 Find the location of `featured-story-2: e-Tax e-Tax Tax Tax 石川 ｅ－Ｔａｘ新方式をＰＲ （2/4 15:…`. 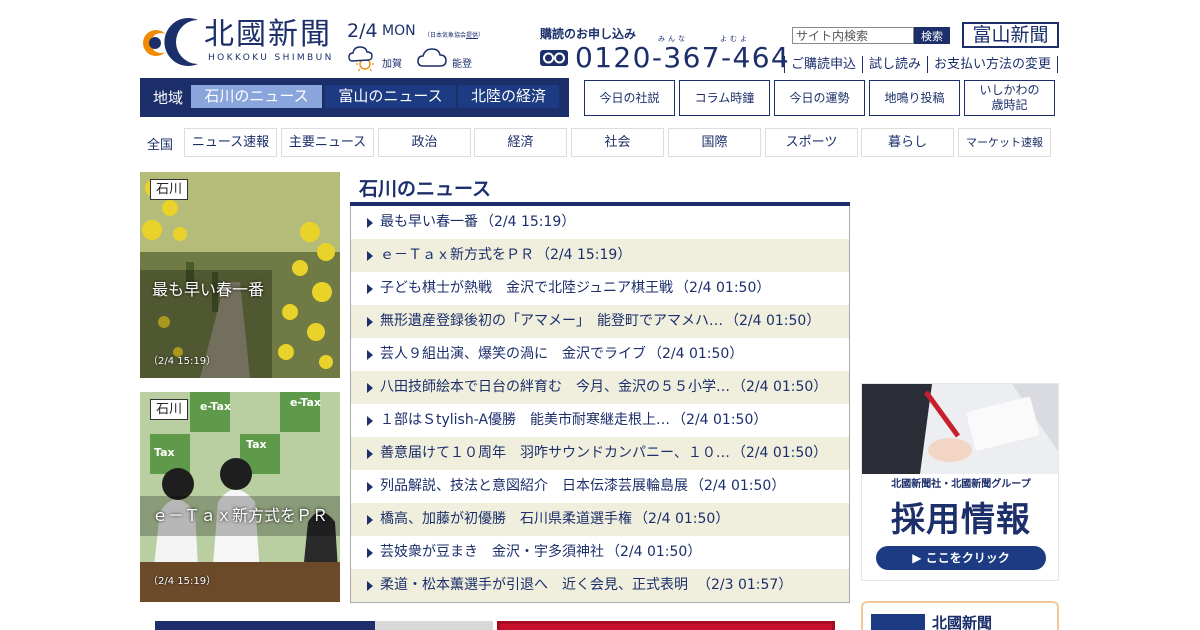

featured-story-2: e-Tax e-Tax Tax Tax 石川 ｅ－Ｔａｘ新方式をＰＲ （2/4 15:… is located at coordinates (240, 497).